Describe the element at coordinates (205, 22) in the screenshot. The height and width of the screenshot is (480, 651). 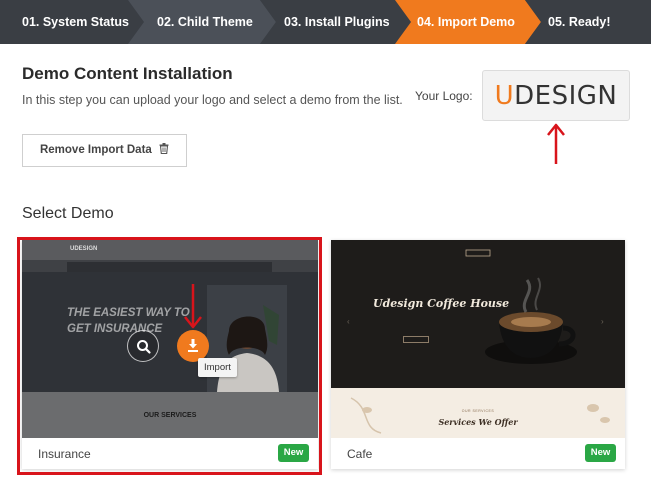
I see `step-child-theme: 02. Child Theme` at that location.